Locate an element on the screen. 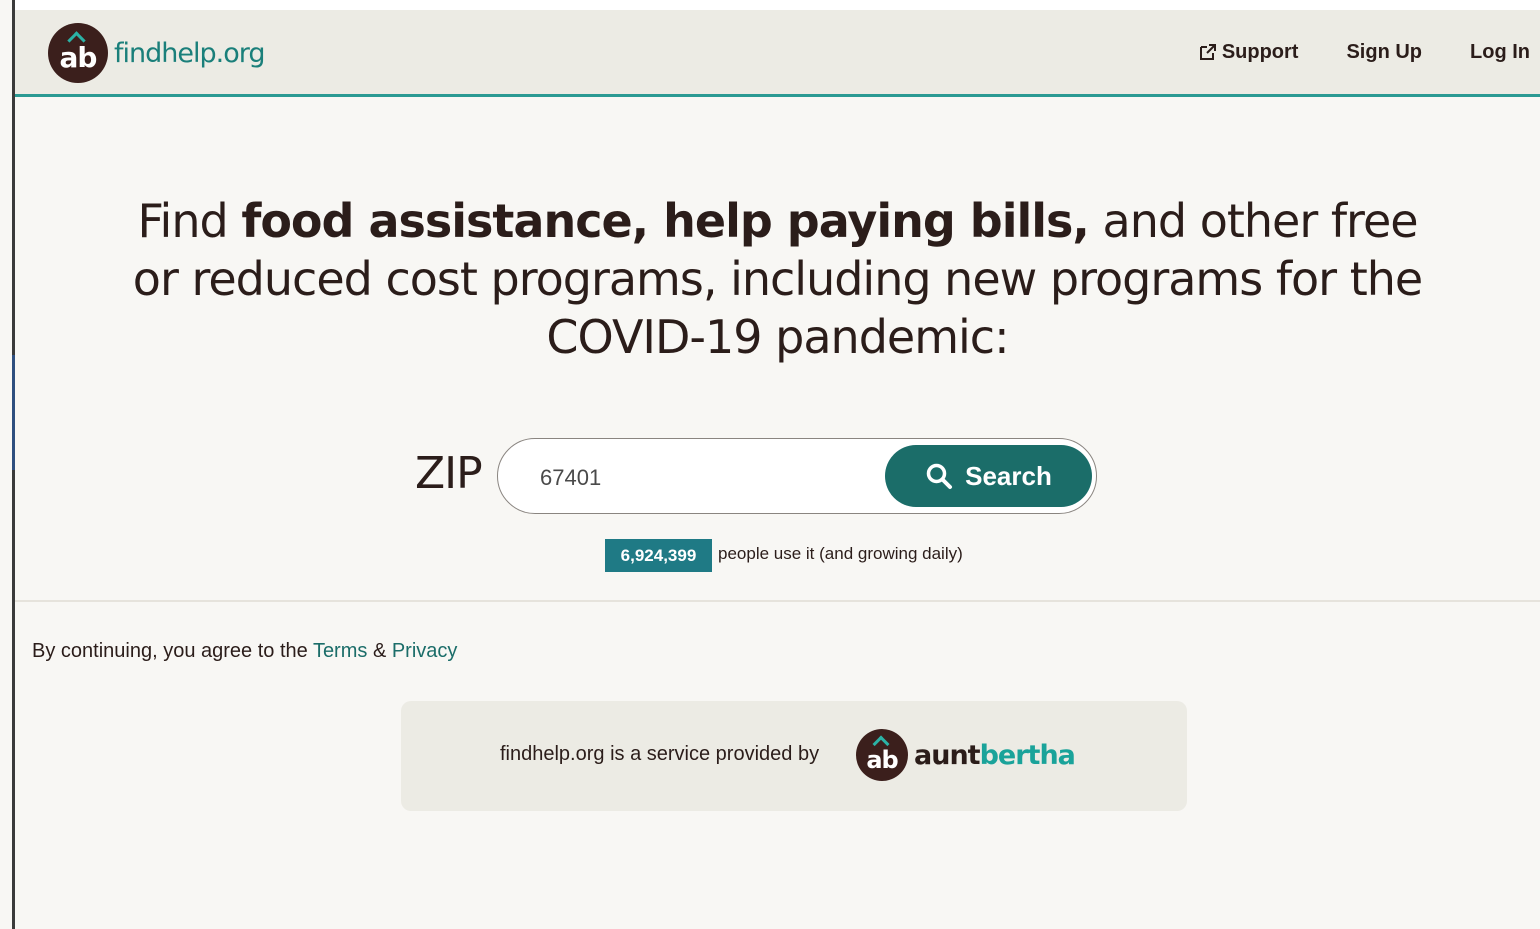 The image size is (1540, 929). nav-support-link: Support is located at coordinates (1248, 52).